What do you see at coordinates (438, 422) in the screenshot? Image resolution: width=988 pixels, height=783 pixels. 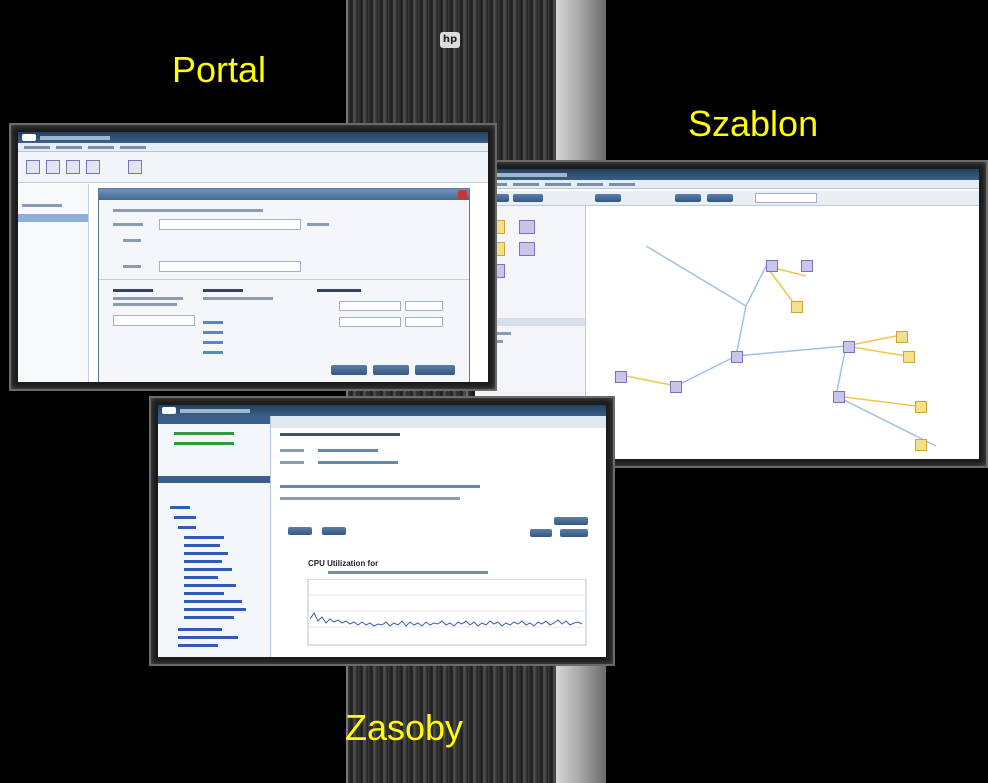 I see `zasoby-content-header` at bounding box center [438, 422].